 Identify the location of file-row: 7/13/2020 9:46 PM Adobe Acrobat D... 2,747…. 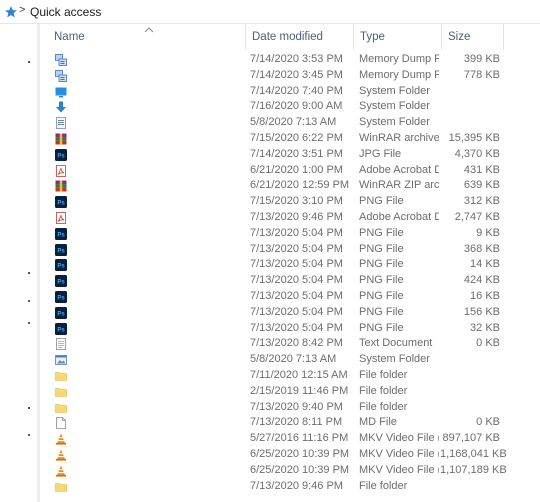
(290, 218).